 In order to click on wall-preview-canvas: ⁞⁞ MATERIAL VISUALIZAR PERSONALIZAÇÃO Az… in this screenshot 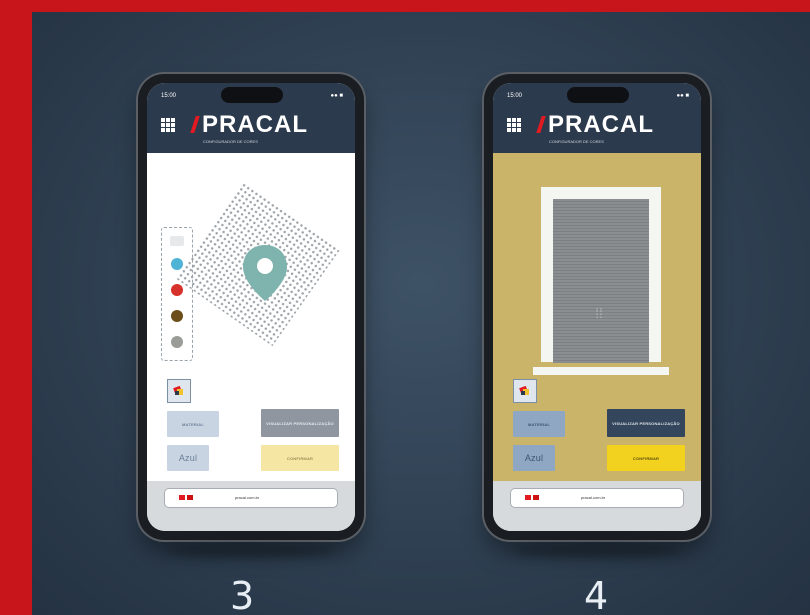, I will do `click(597, 317)`.